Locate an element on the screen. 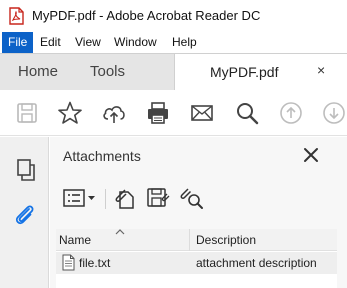 The width and height of the screenshot is (347, 288). attachments-toolbar is located at coordinates (198, 199).